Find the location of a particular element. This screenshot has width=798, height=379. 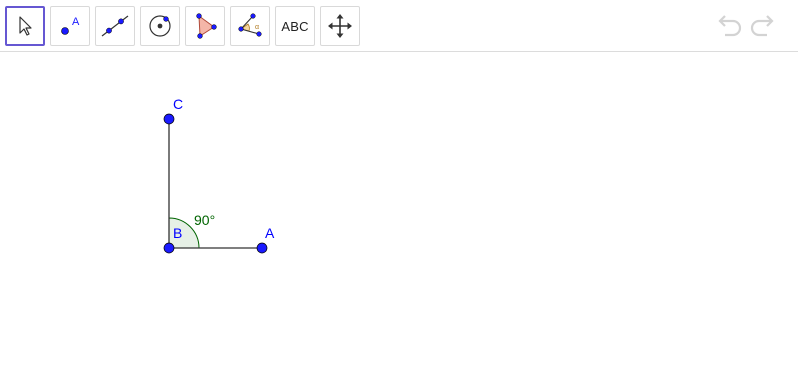

redo-icon is located at coordinates (762, 26).